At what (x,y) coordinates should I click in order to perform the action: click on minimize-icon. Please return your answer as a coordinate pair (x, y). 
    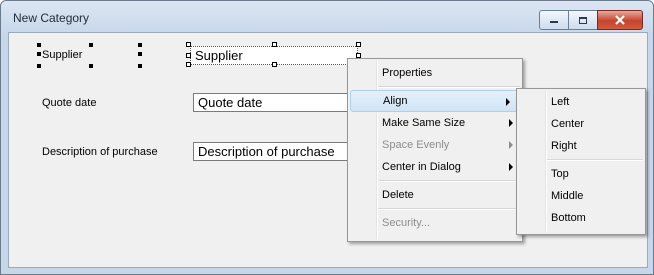
    Looking at the image, I should click on (554, 22).